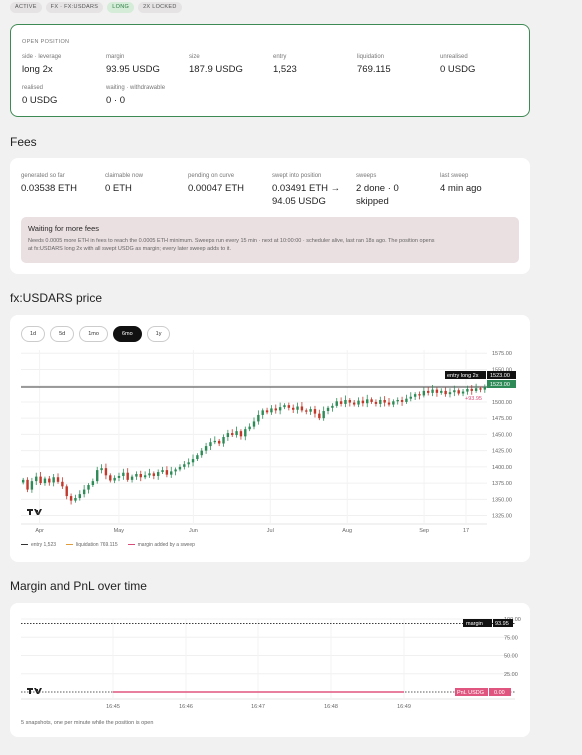  What do you see at coordinates (161, 545) in the screenshot?
I see `legend-margin-added: margin added by a sweep` at bounding box center [161, 545].